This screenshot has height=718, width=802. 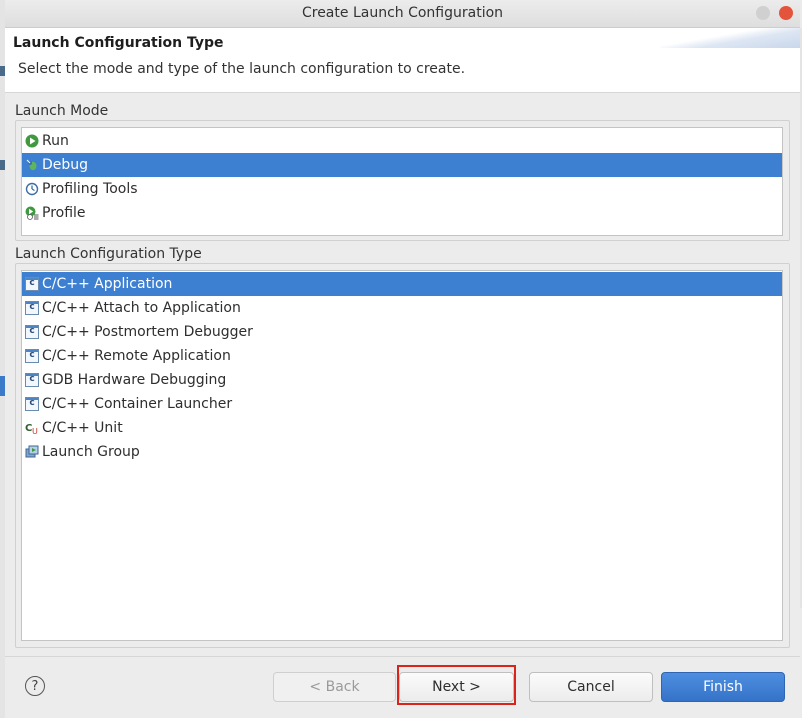 I want to click on launch-mode-profile: Profile, so click(x=402, y=213).